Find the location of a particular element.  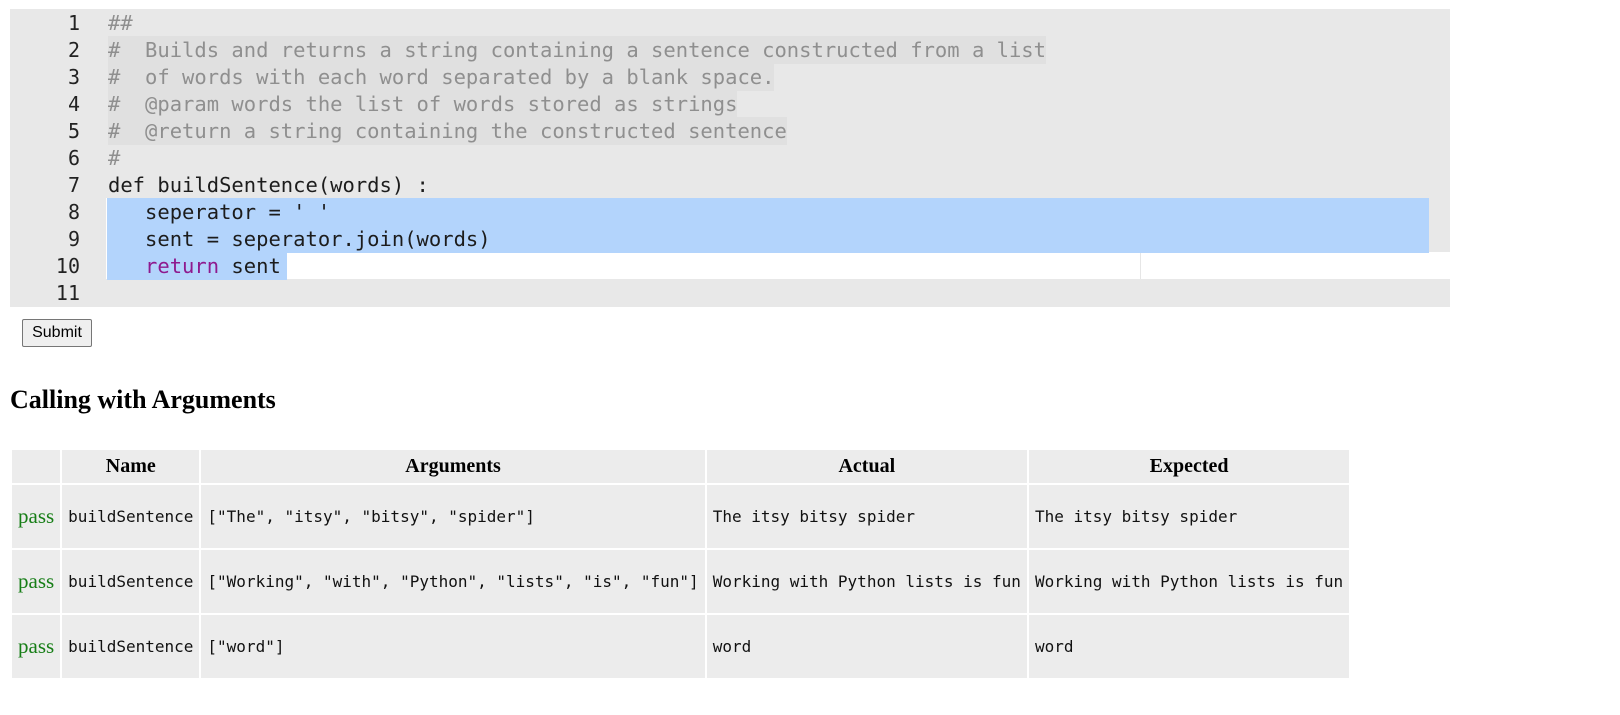

code-line: 6 # is located at coordinates (730, 158).